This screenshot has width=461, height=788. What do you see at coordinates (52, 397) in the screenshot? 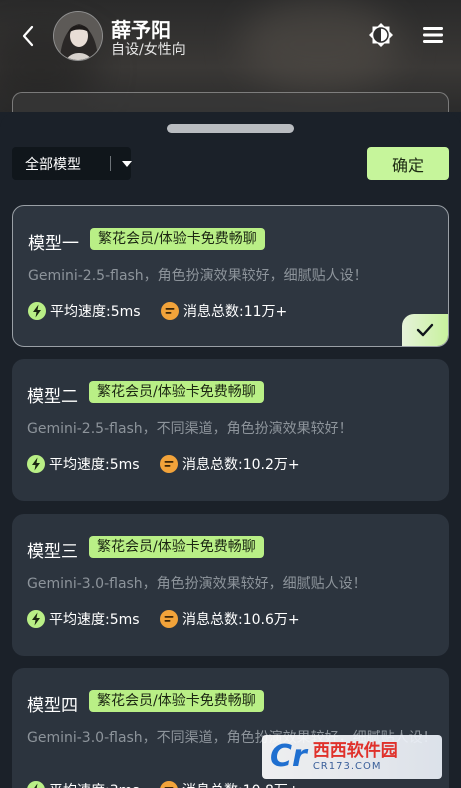
I see `model-title: 模型二` at bounding box center [52, 397].